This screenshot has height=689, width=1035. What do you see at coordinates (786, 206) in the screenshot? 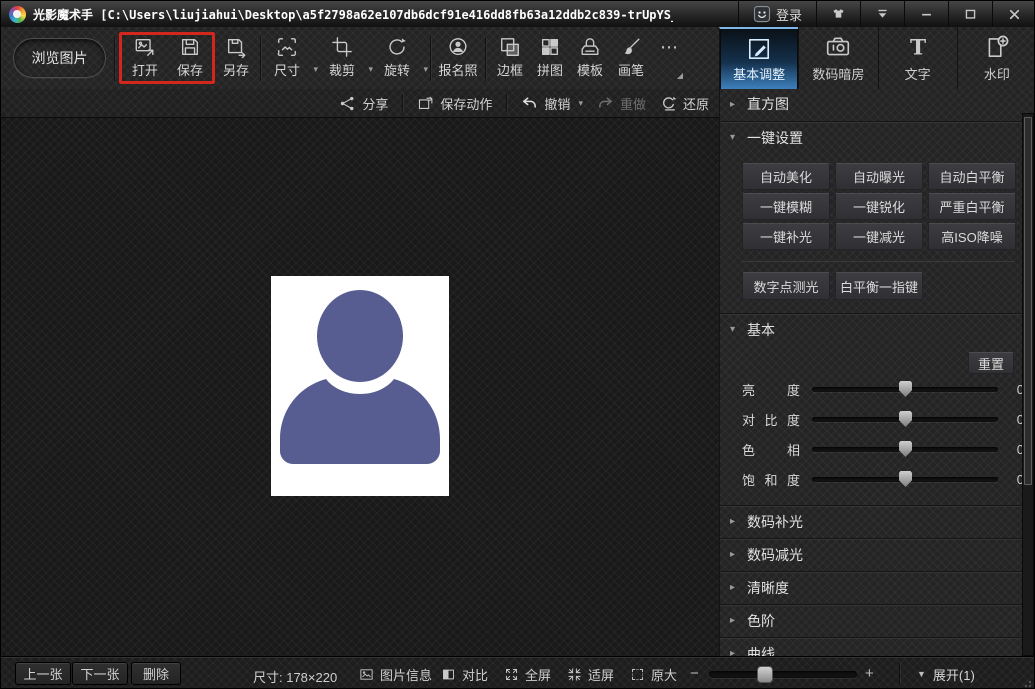
I see `one-key-blur-button: 一键模糊` at bounding box center [786, 206].